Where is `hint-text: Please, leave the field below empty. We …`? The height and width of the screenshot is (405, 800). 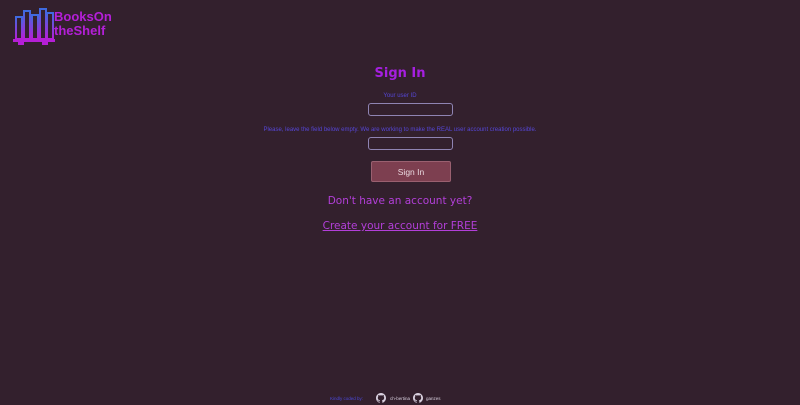
hint-text: Please, leave the field below empty. We … is located at coordinates (400, 130).